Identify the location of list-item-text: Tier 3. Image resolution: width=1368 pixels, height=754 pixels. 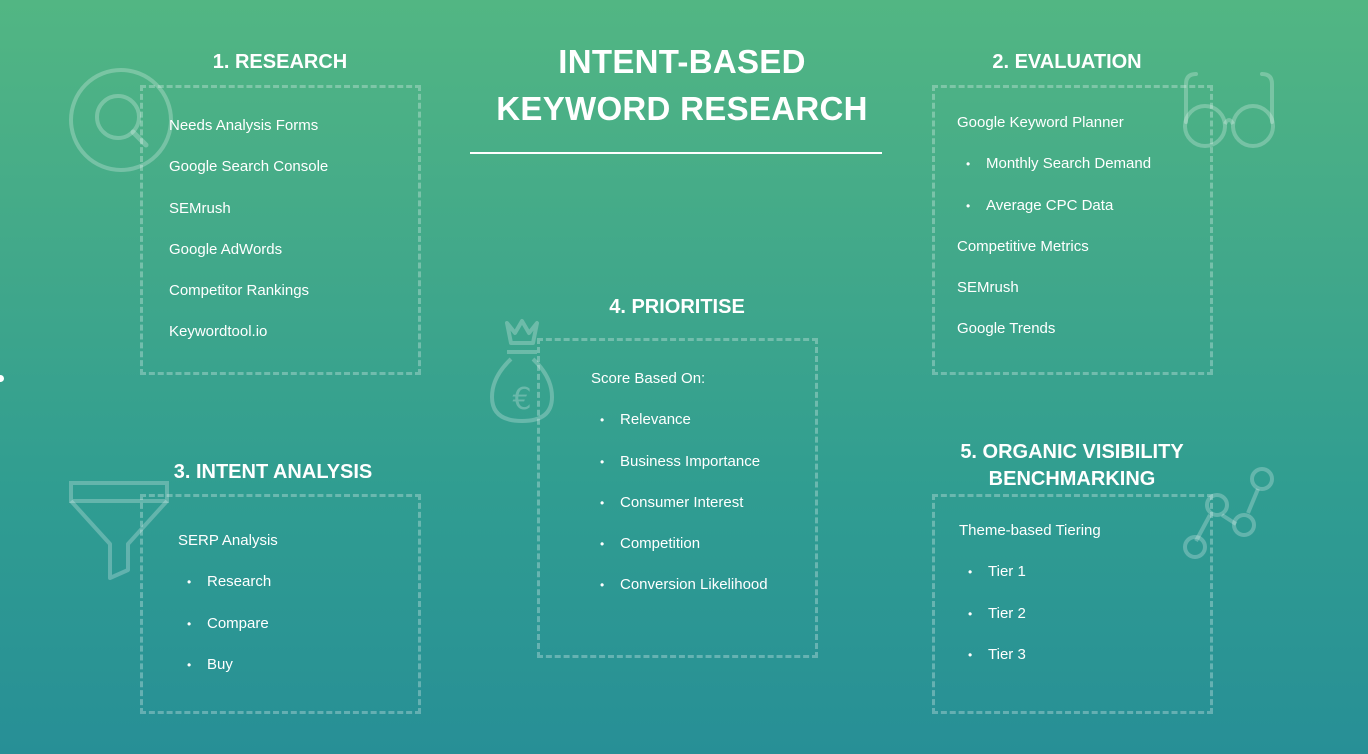
(1007, 654).